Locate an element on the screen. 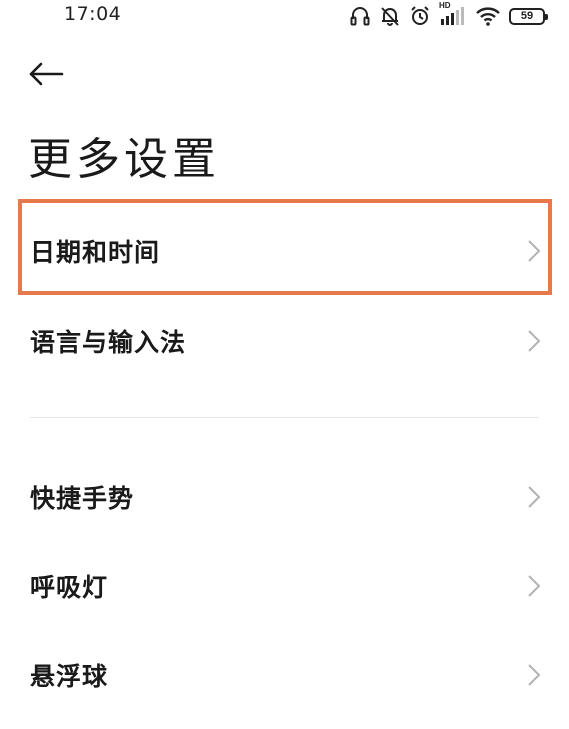 The height and width of the screenshot is (729, 569). status-bar: 17:04 HD 59 is located at coordinates (284, 16).